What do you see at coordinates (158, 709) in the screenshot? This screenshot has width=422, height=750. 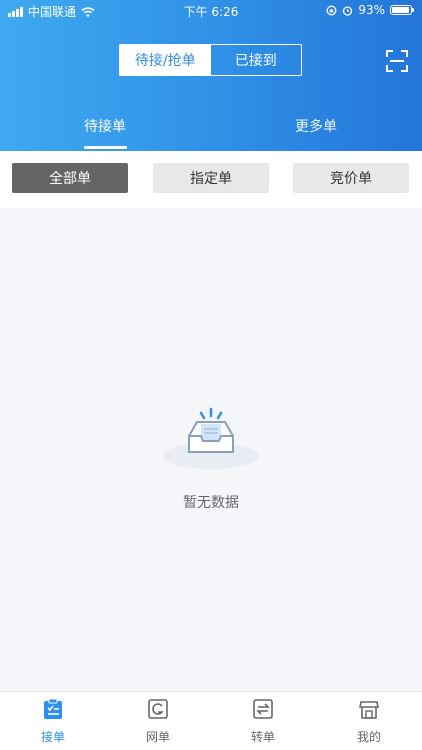 I see `web-order-icon` at bounding box center [158, 709].